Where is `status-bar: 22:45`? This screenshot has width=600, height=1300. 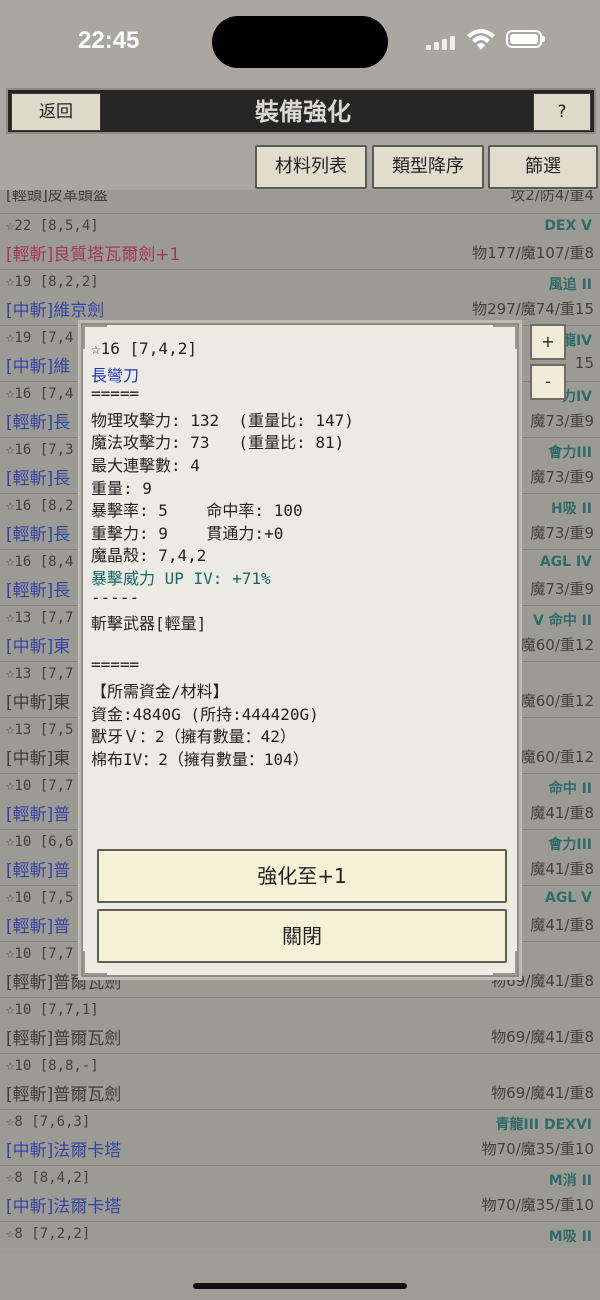 status-bar: 22:45 is located at coordinates (300, 42).